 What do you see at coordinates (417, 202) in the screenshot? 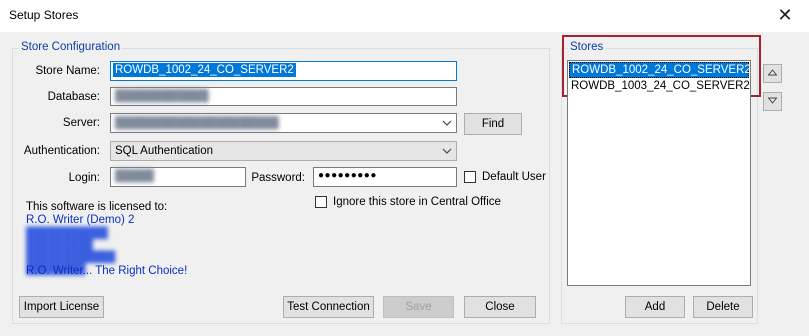
I see `ignore-store-label: Ignore this store in Central Office` at bounding box center [417, 202].